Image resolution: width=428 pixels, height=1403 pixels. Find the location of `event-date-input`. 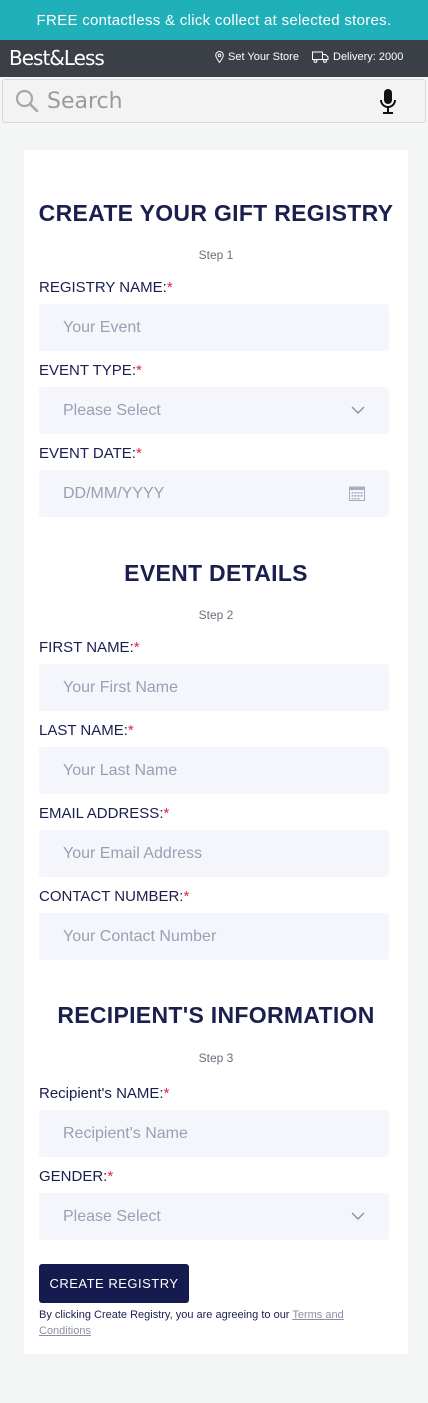

event-date-input is located at coordinates (214, 493).